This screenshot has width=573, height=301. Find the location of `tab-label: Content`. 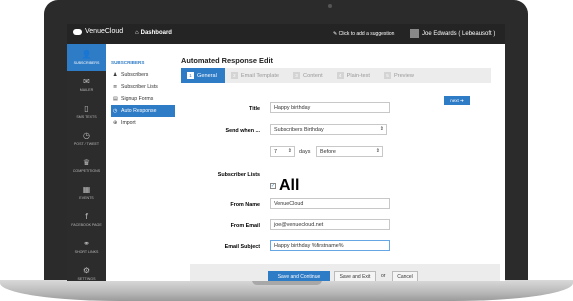

tab-label: Content is located at coordinates (313, 75).